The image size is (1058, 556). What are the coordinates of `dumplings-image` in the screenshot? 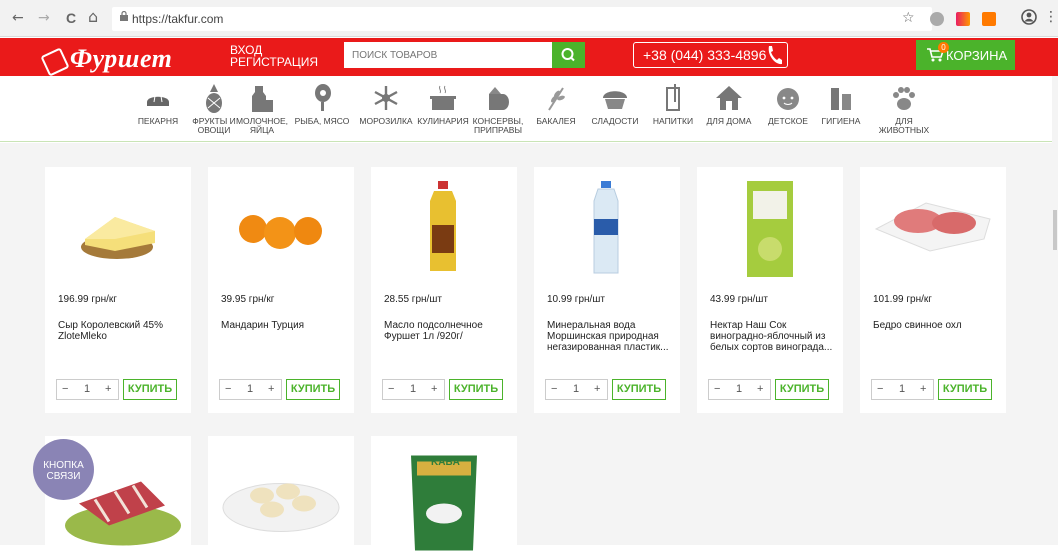 It's located at (281, 507).